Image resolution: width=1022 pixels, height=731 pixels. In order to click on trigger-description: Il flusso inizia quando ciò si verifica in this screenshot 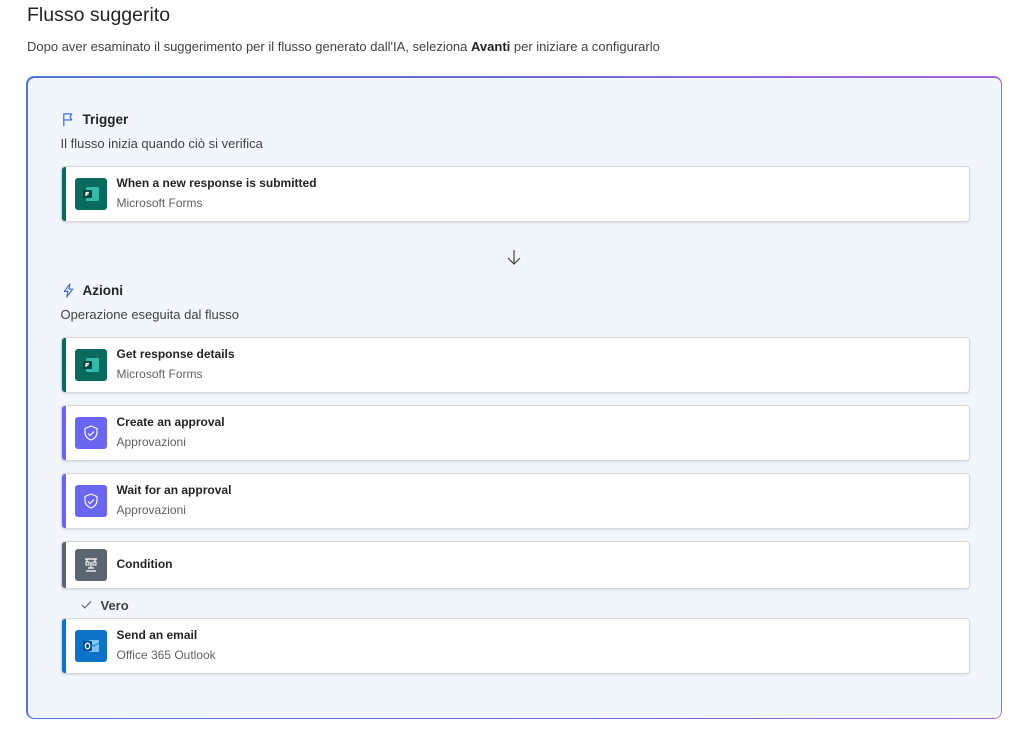, I will do `click(161, 143)`.